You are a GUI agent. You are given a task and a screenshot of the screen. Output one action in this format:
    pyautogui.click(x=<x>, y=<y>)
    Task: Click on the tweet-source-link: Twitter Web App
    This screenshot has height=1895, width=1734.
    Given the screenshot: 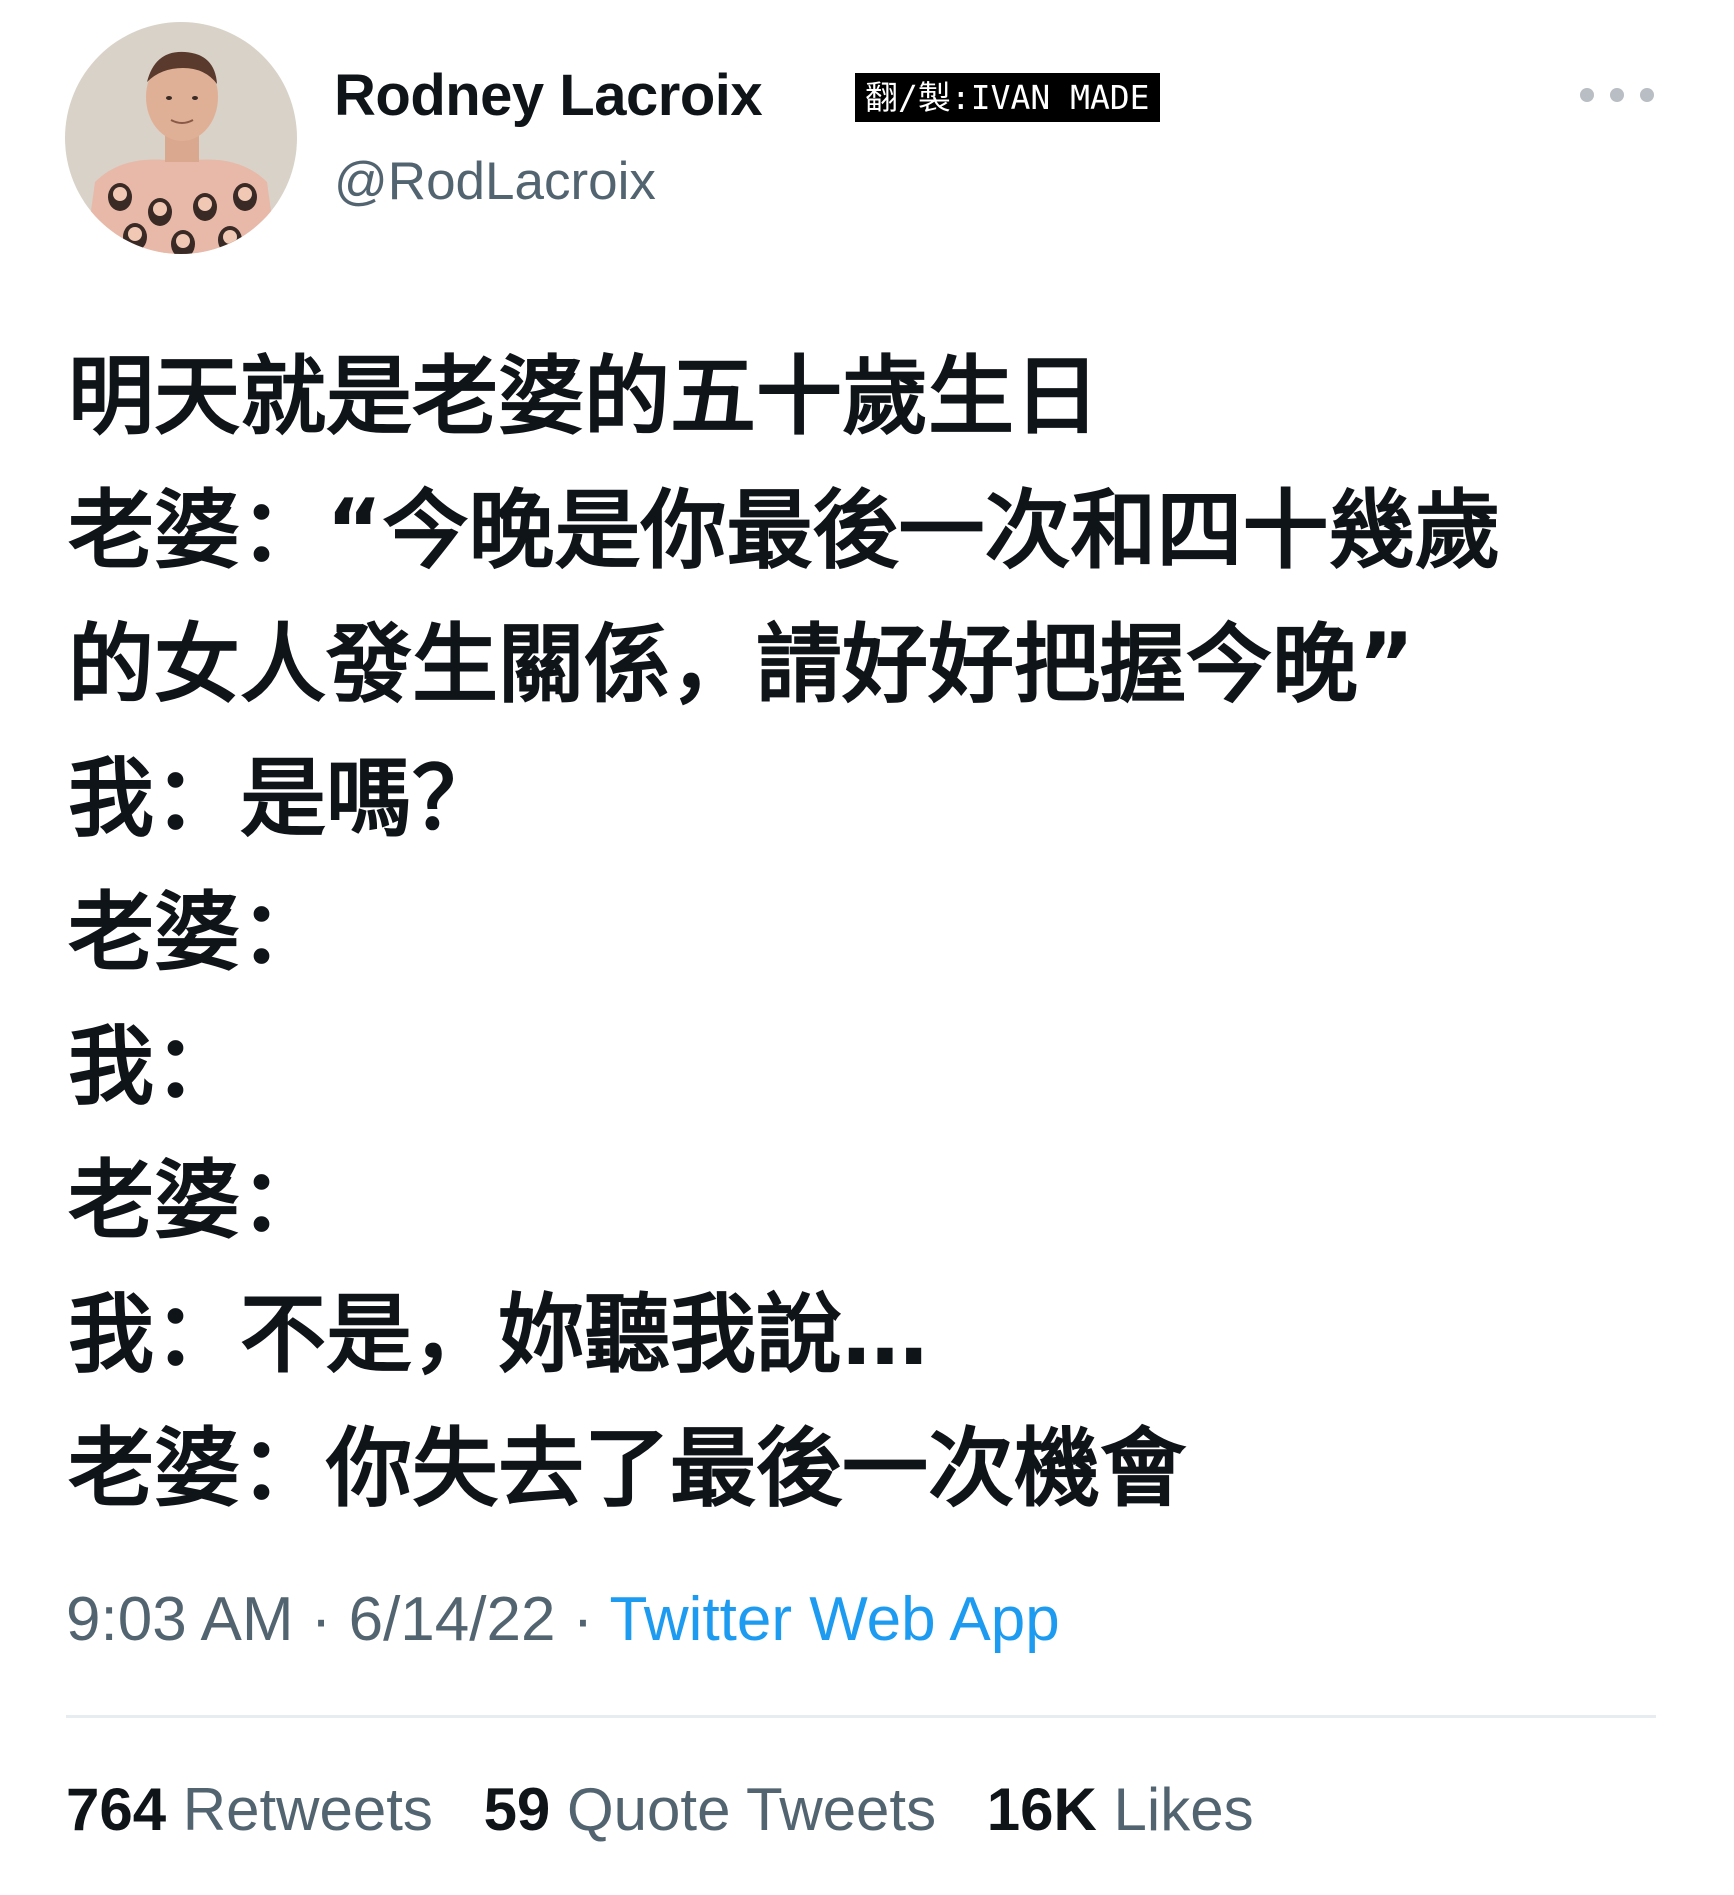 What is the action you would take?
    pyautogui.click(x=834, y=1619)
    